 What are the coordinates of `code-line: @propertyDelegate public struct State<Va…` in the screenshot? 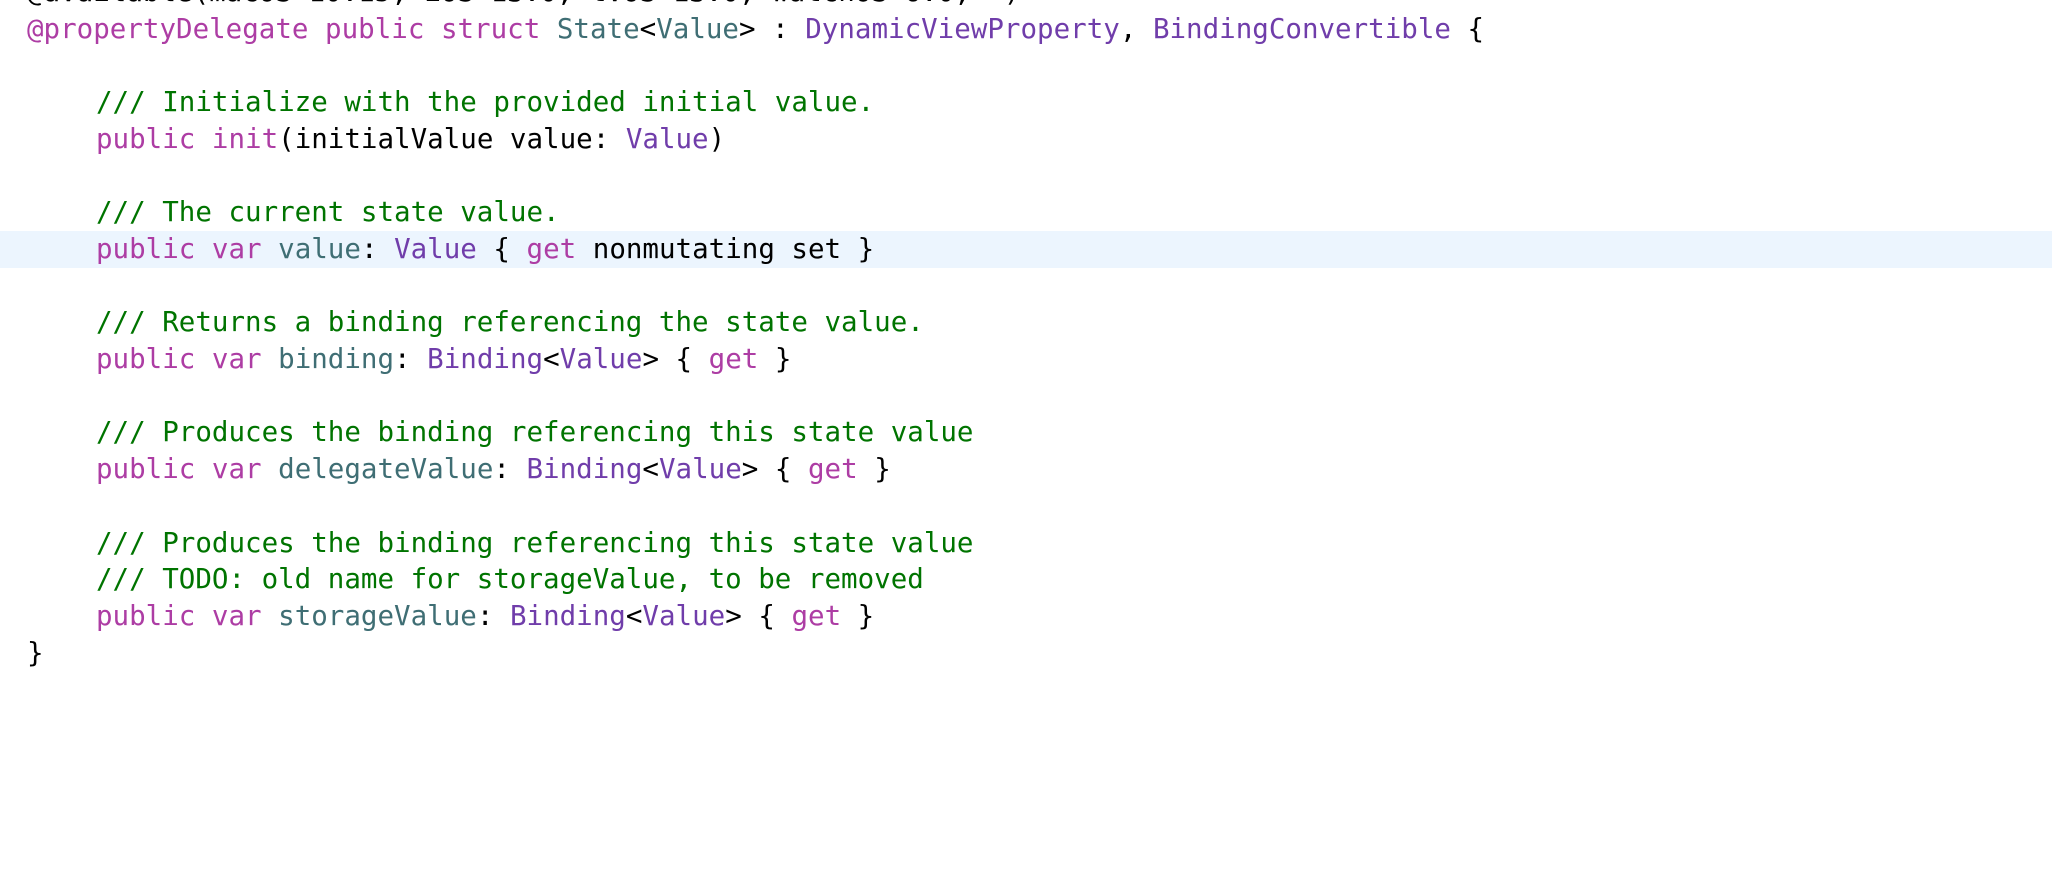 It's located at (1026, 29).